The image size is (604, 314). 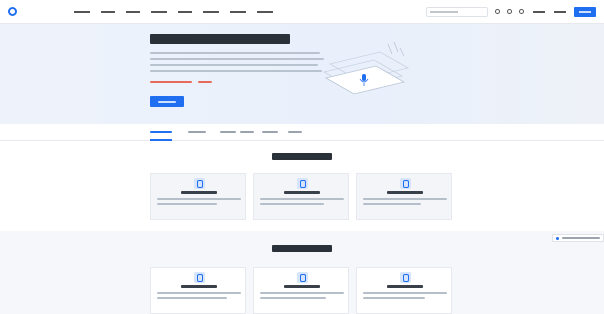 What do you see at coordinates (585, 11) in the screenshot?
I see `console-button` at bounding box center [585, 11].